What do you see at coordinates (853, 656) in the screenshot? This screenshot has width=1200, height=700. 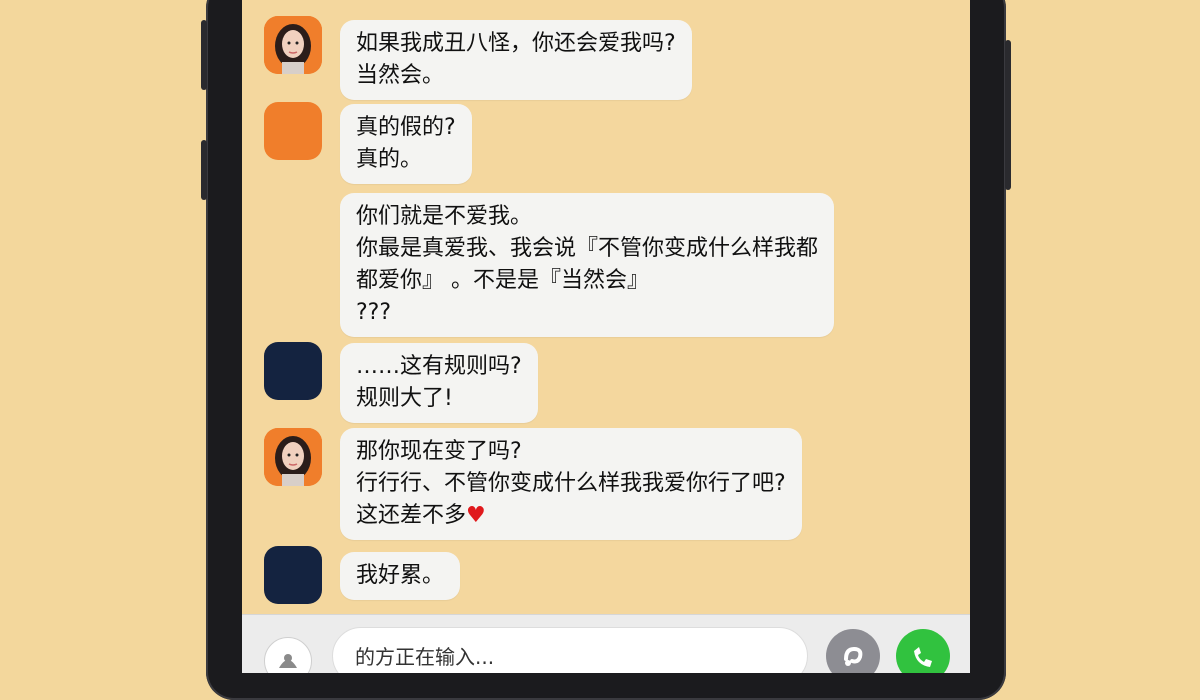 I see `voice-icon` at bounding box center [853, 656].